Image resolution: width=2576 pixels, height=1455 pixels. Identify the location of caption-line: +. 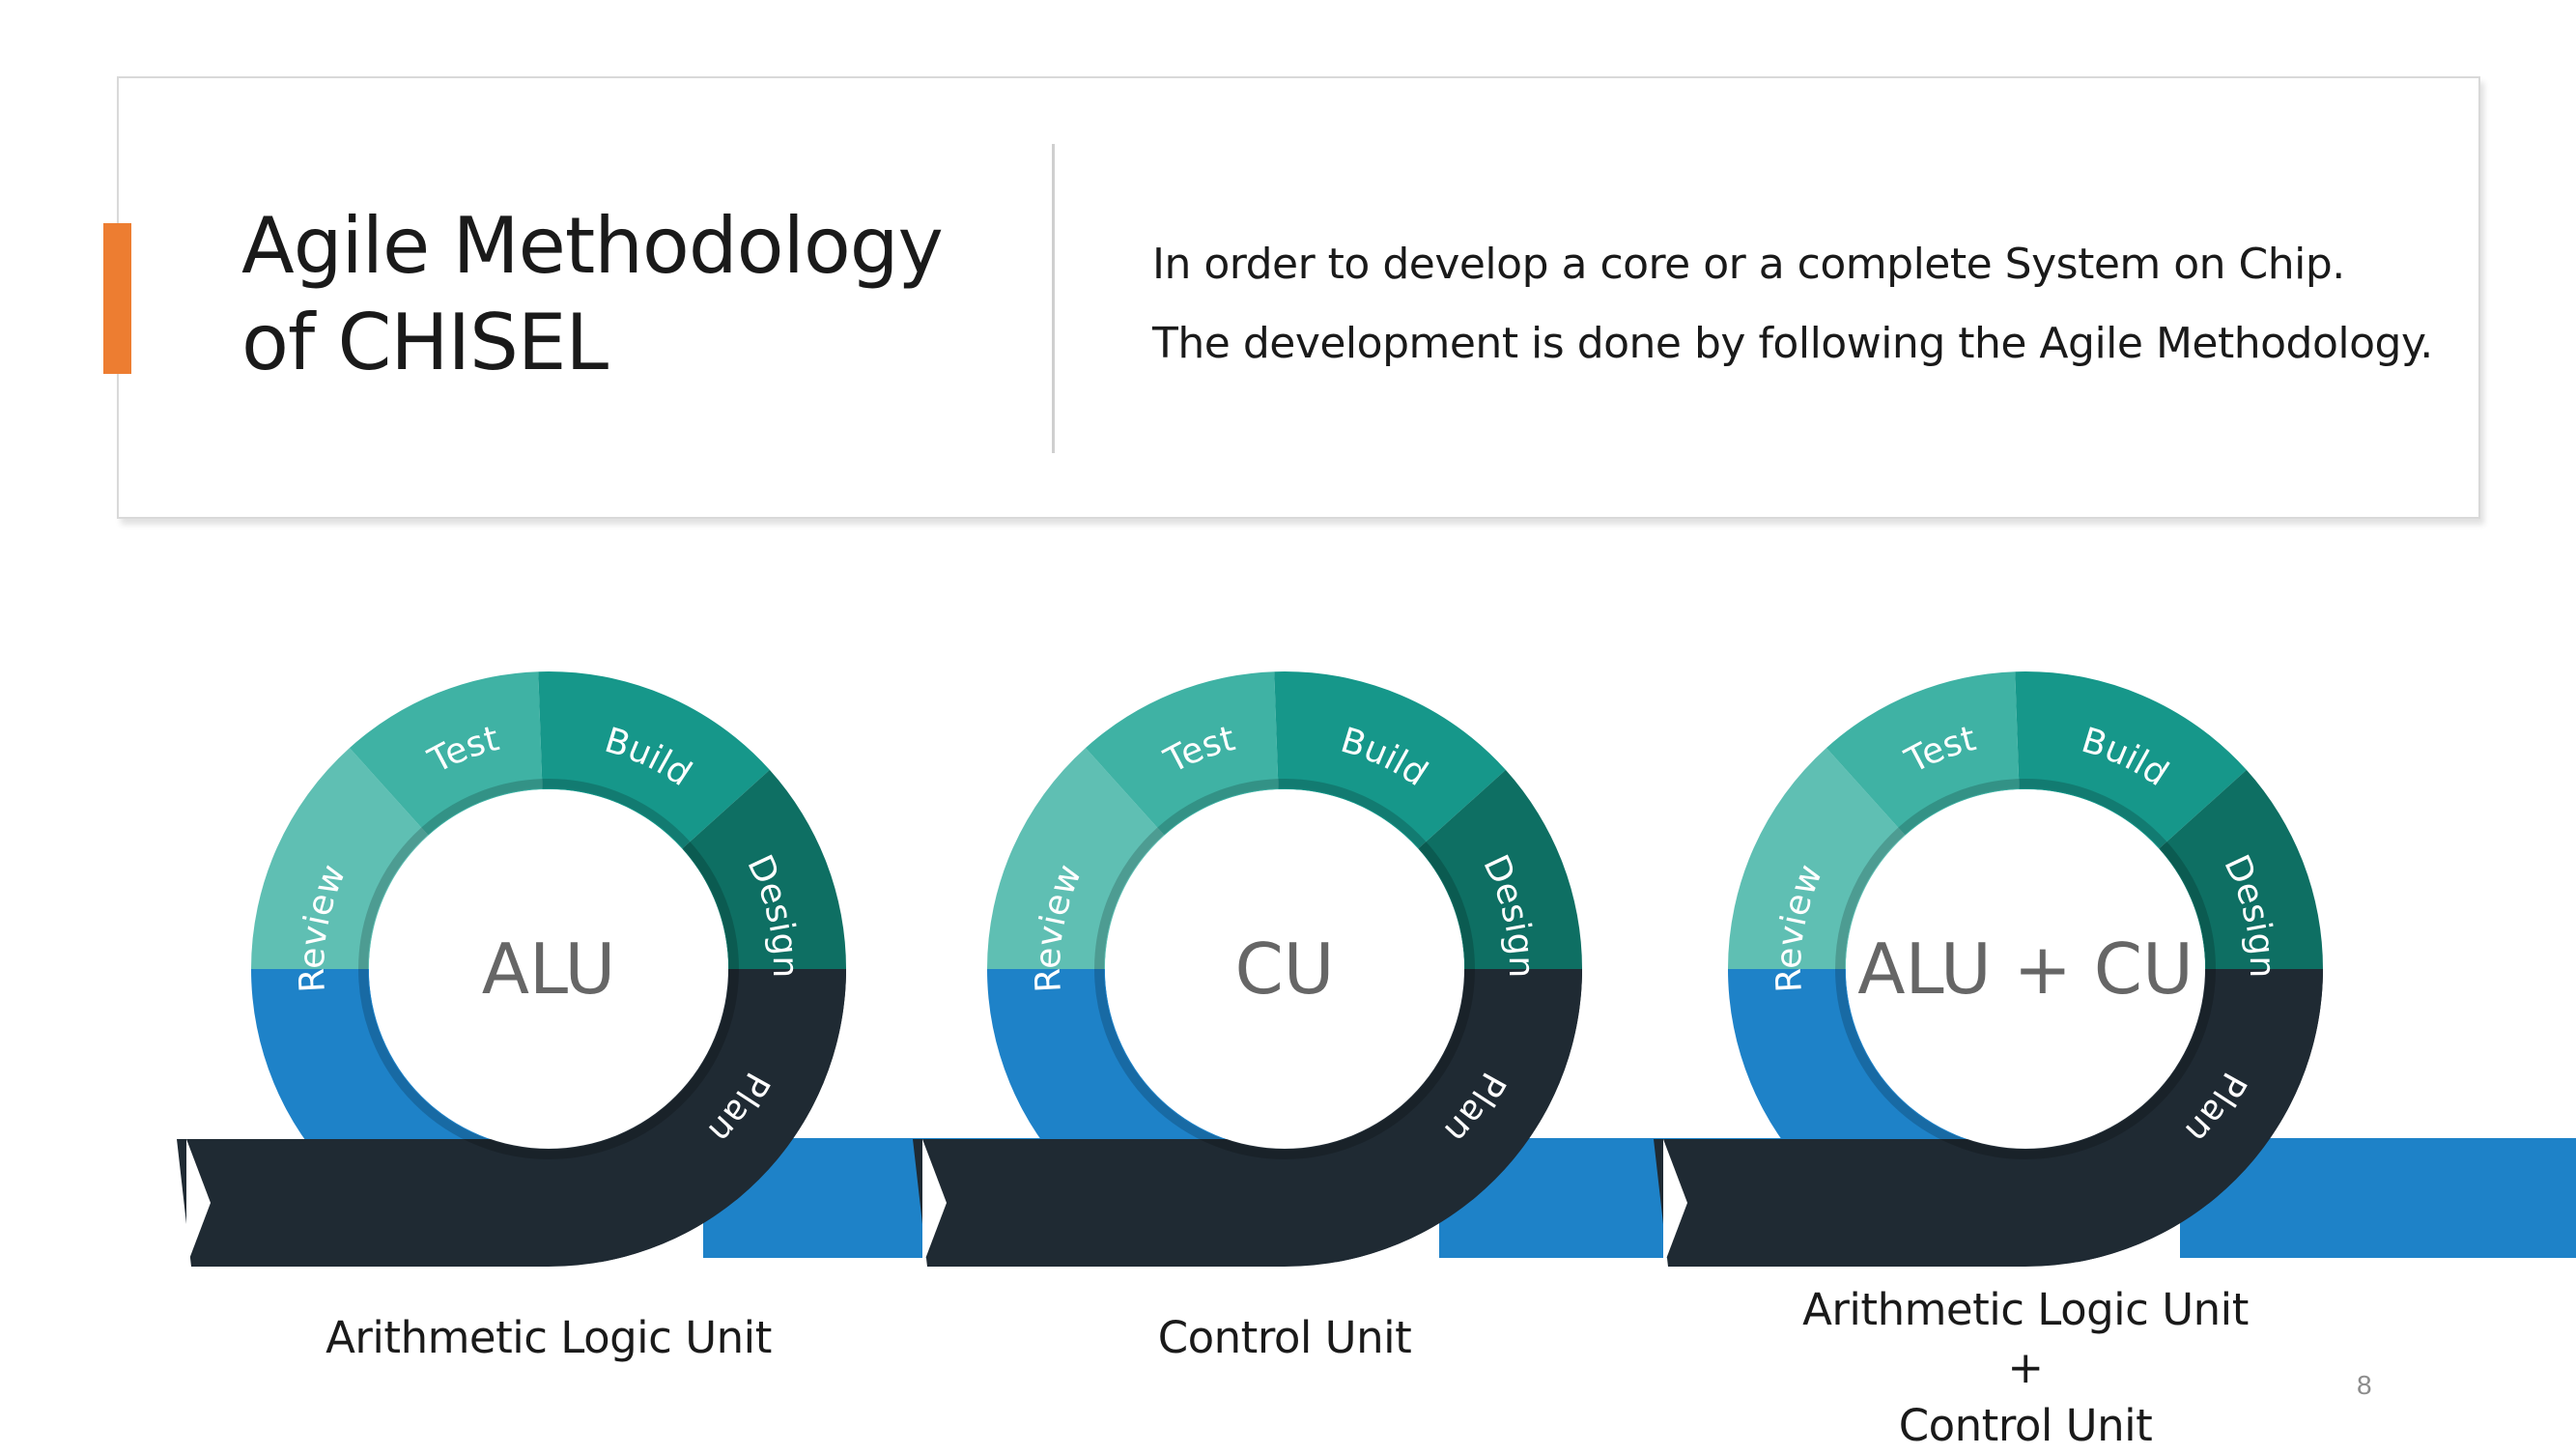
(2026, 1368).